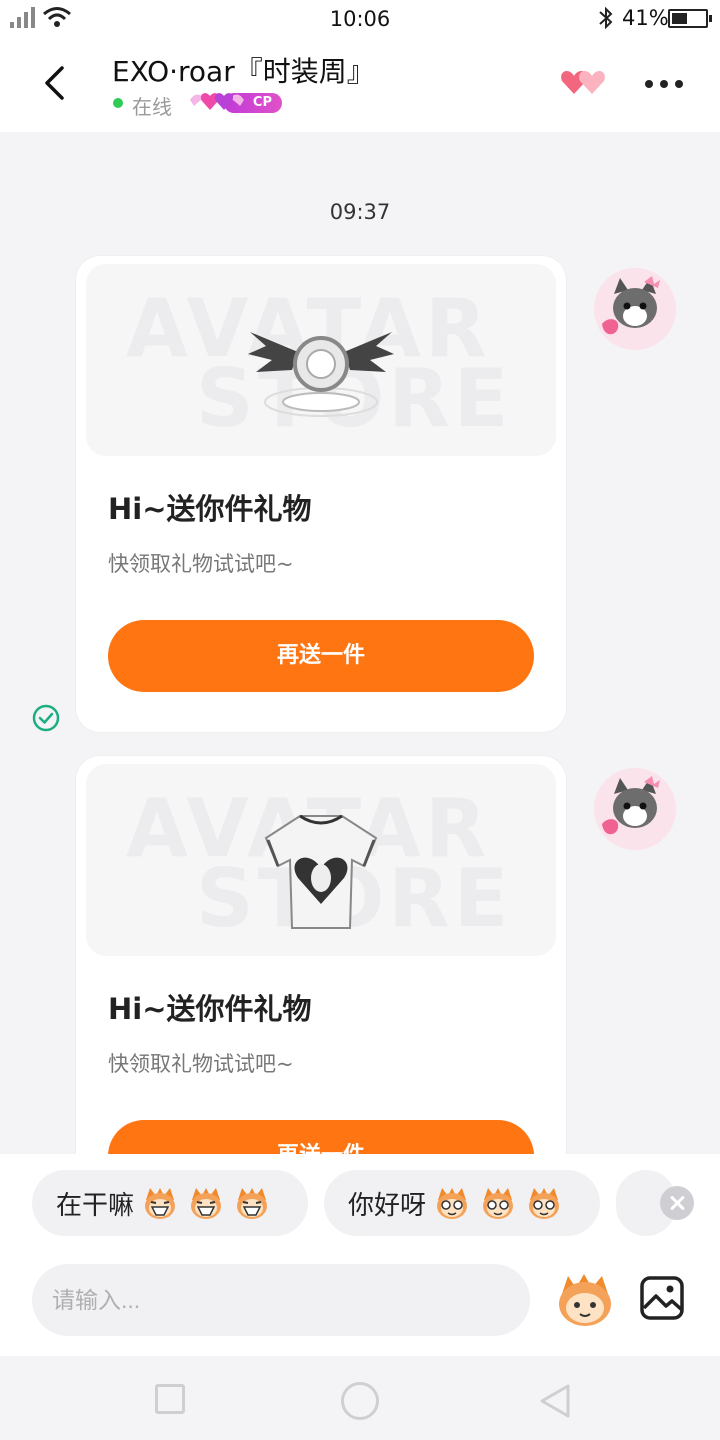  What do you see at coordinates (585, 1300) in the screenshot?
I see `mascot-emoji-button` at bounding box center [585, 1300].